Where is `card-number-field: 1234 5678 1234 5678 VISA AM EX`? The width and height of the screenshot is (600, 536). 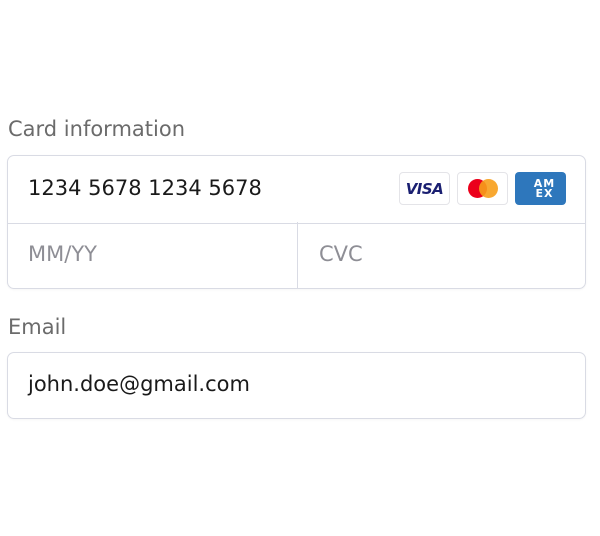 card-number-field: 1234 5678 1234 5678 VISA AM EX is located at coordinates (296, 190).